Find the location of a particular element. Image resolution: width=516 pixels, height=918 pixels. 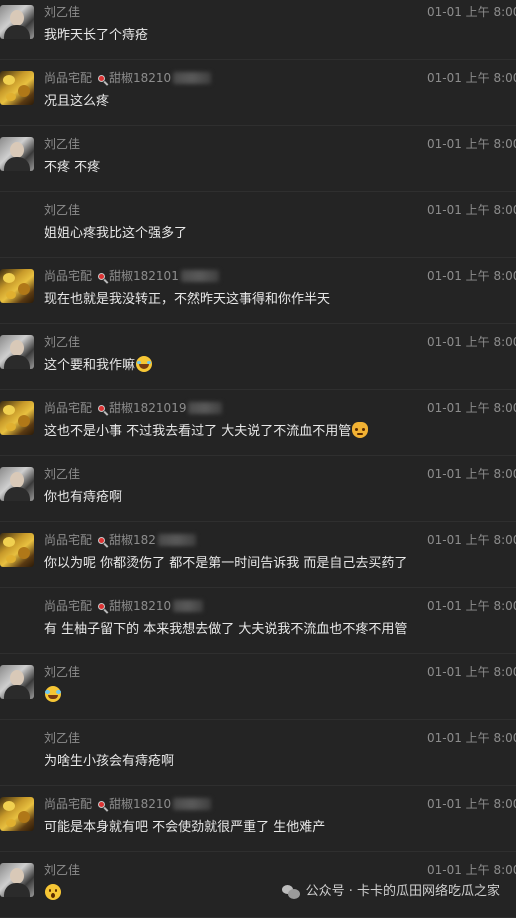

message-text-content: 现在也就是我没转正，不然昨天这事得和你作半天 is located at coordinates (187, 299).